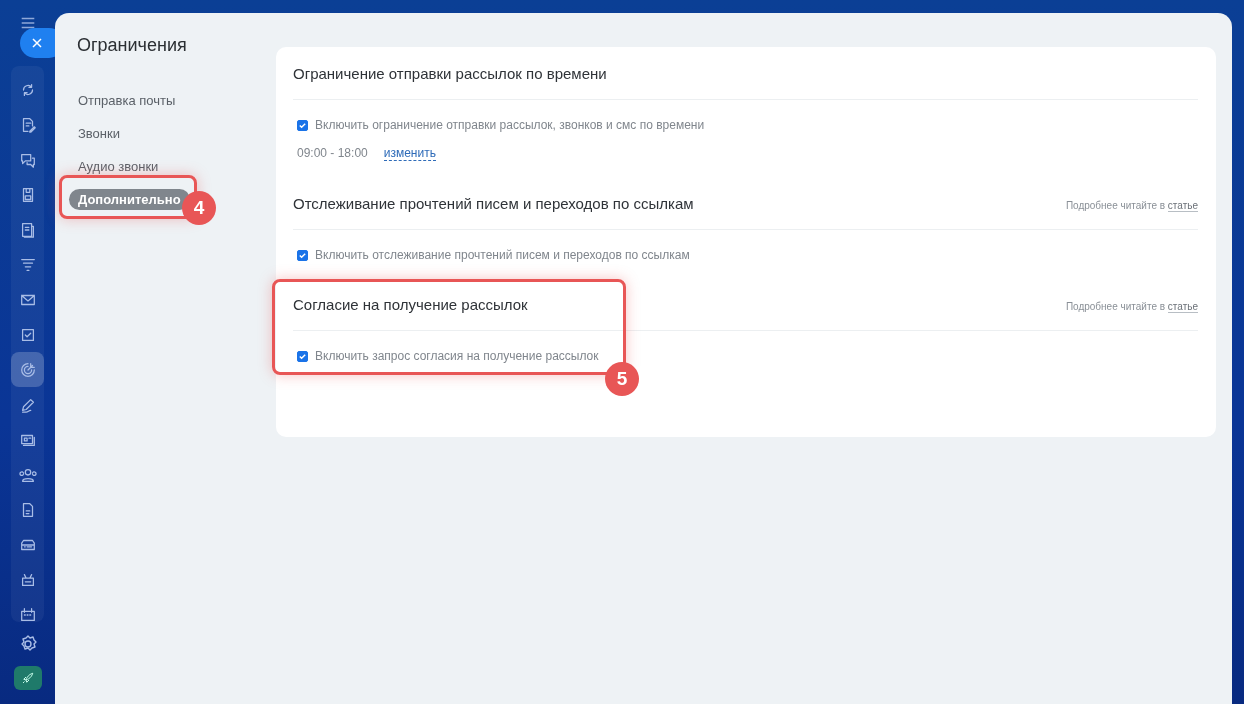 The height and width of the screenshot is (704, 1244). What do you see at coordinates (332, 153) in the screenshot?
I see `time-range: 09:00 - 18:00` at bounding box center [332, 153].